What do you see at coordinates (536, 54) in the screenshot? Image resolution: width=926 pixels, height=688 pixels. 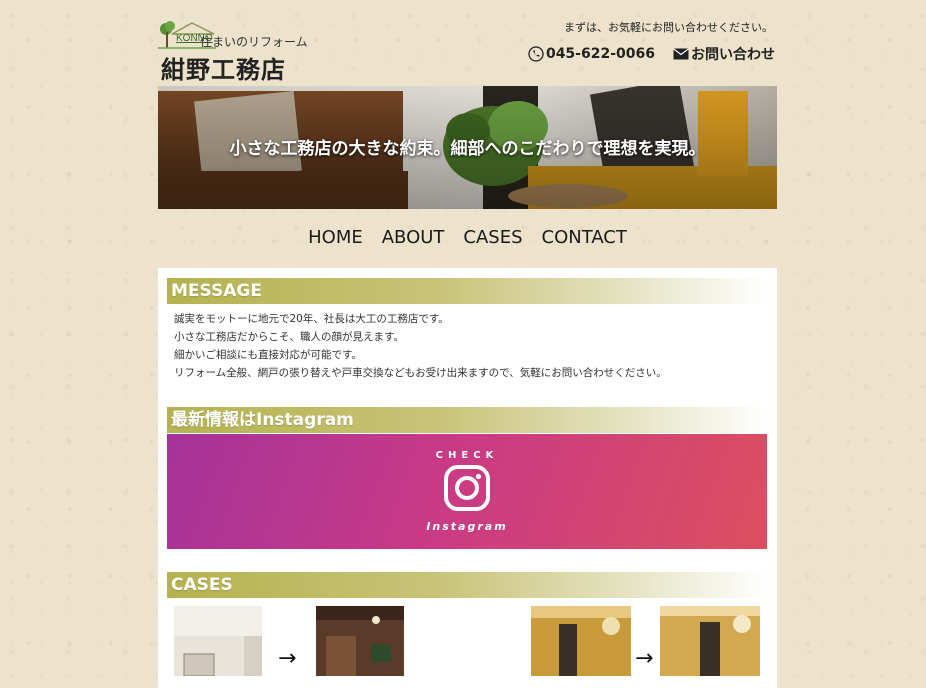 I see `phone-icon` at bounding box center [536, 54].